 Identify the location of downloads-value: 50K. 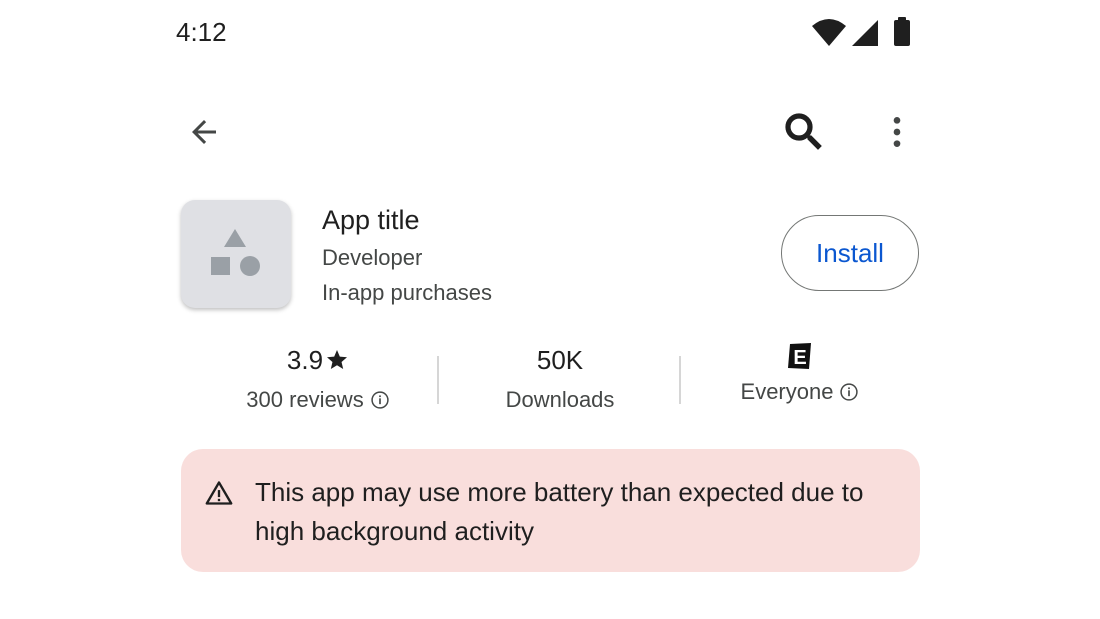
(560, 360).